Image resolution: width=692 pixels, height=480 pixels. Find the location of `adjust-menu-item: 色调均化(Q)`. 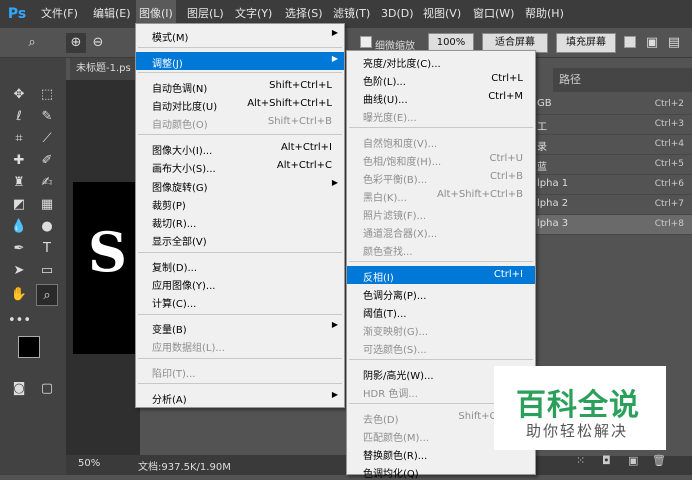

adjust-menu-item: 色调均化(Q) is located at coordinates (441, 471).